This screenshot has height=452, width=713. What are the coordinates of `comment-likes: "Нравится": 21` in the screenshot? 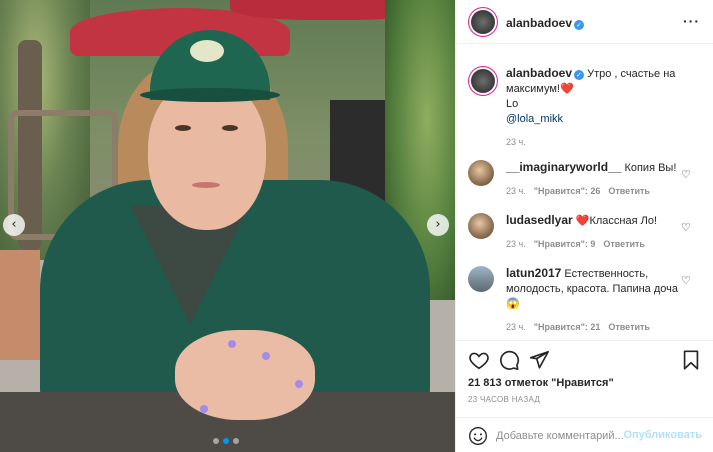 It's located at (567, 327).